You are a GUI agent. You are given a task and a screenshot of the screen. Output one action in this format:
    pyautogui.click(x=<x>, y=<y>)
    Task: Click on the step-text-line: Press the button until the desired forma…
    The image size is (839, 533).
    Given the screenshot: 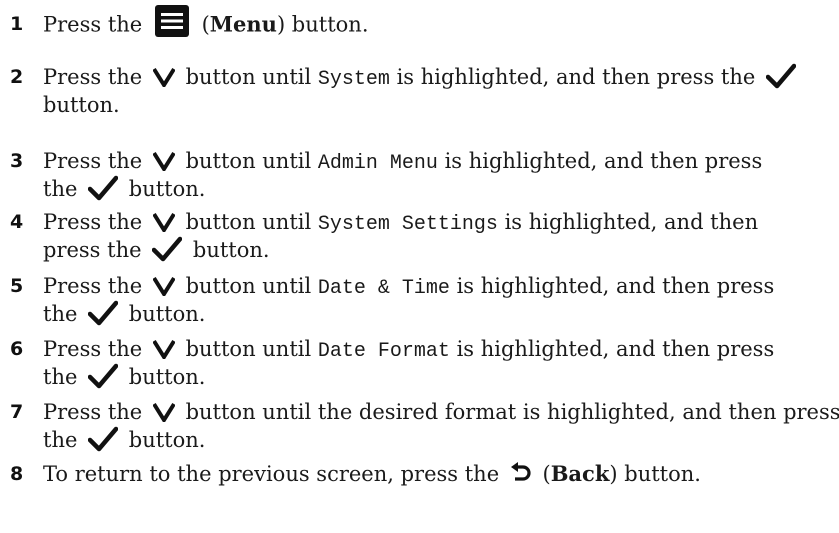 What is the action you would take?
    pyautogui.click(x=441, y=412)
    